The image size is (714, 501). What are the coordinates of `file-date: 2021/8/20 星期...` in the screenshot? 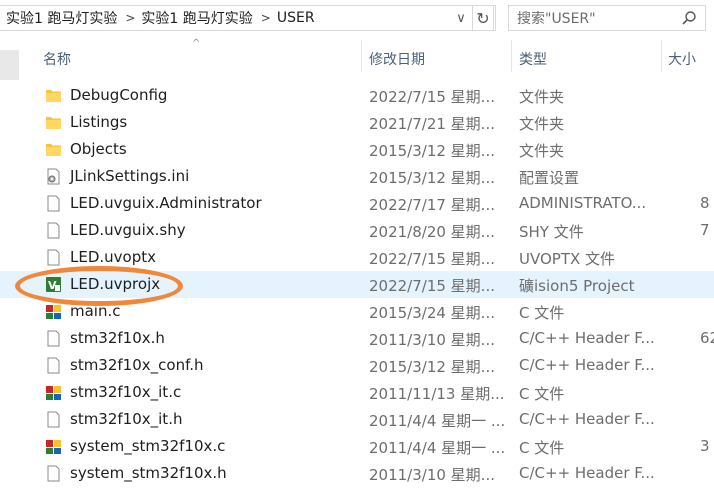 It's located at (432, 232).